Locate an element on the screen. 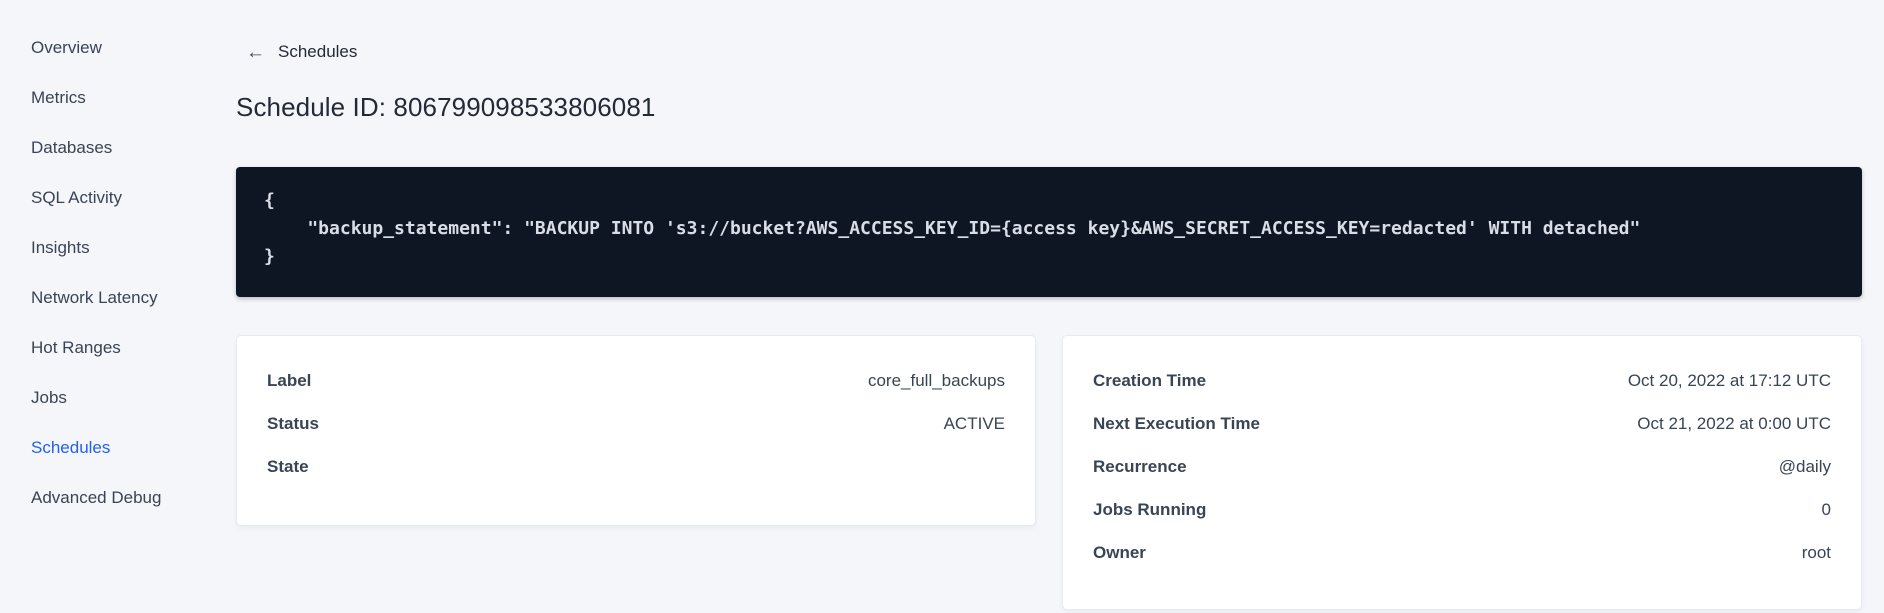 The image size is (1884, 613). sidebar-item-schedules: Schedules is located at coordinates (133, 448).